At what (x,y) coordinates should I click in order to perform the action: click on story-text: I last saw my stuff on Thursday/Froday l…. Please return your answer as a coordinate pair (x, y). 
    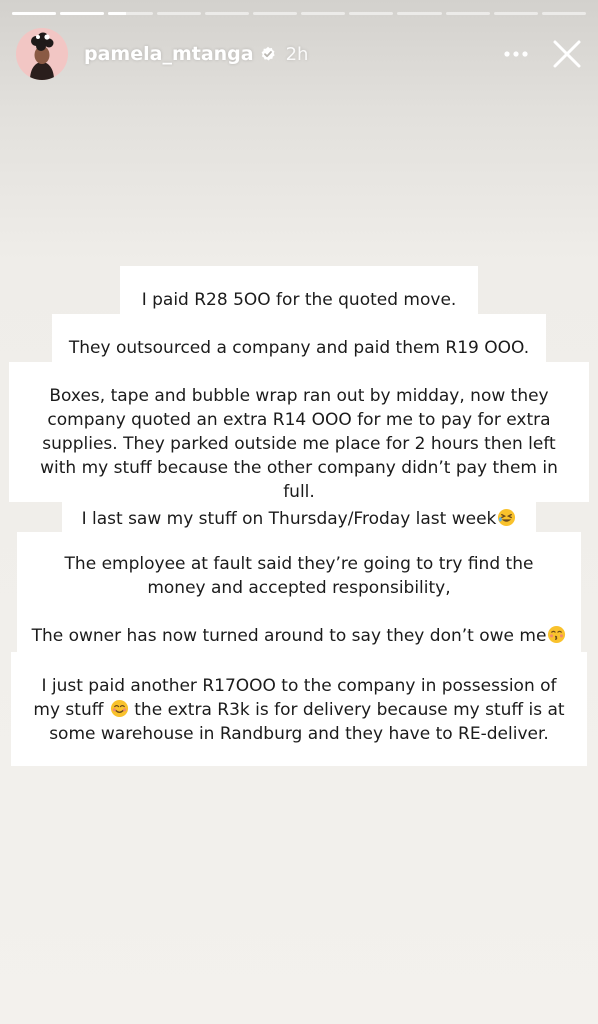
    Looking at the image, I should click on (289, 519).